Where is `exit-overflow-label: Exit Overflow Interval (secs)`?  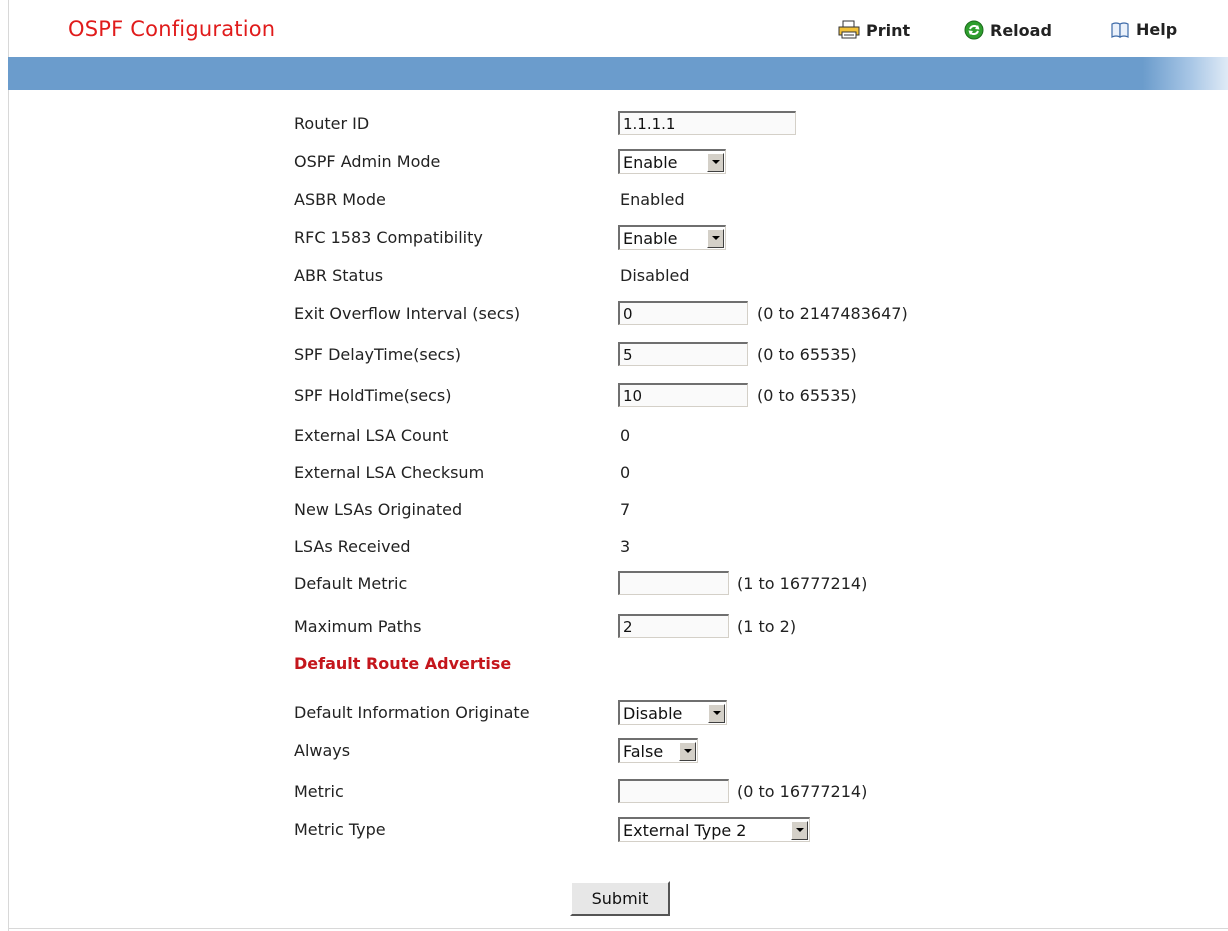
exit-overflow-label: Exit Overflow Interval (secs) is located at coordinates (407, 313).